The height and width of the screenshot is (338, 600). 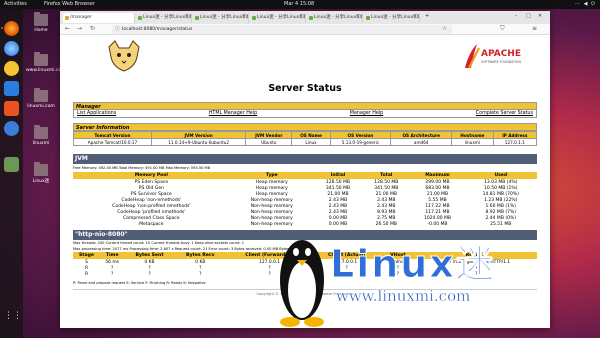 What do you see at coordinates (112, 255) in the screenshot?
I see `table-header: Time` at bounding box center [112, 255].